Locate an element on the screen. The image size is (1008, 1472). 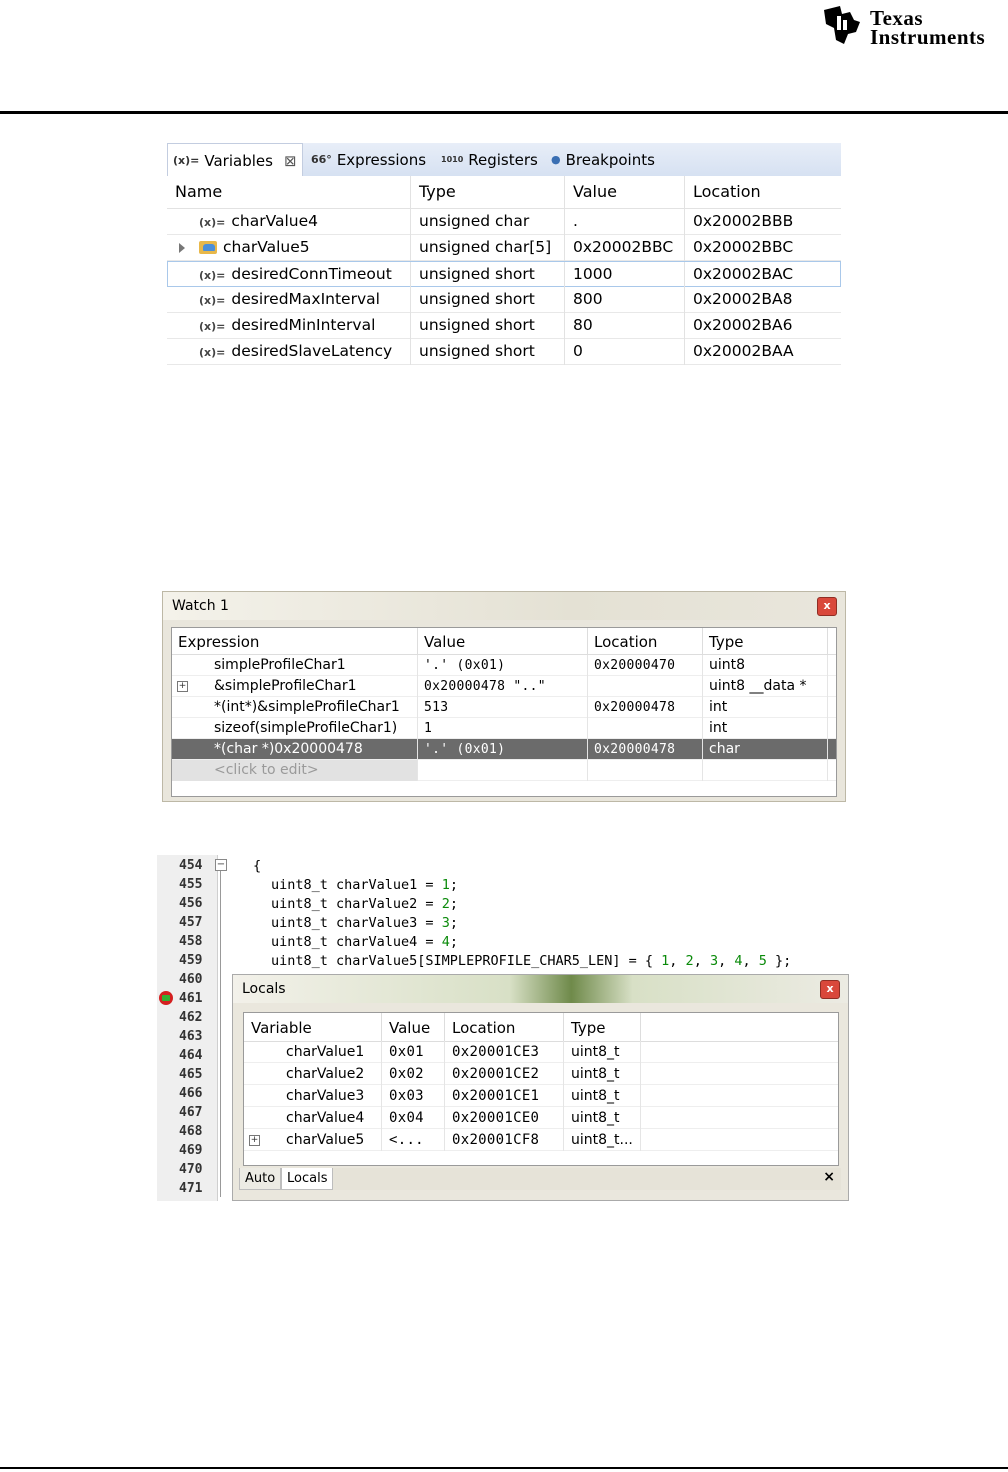
ccs-table-header: Name Type Value Location is located at coordinates (504, 192).